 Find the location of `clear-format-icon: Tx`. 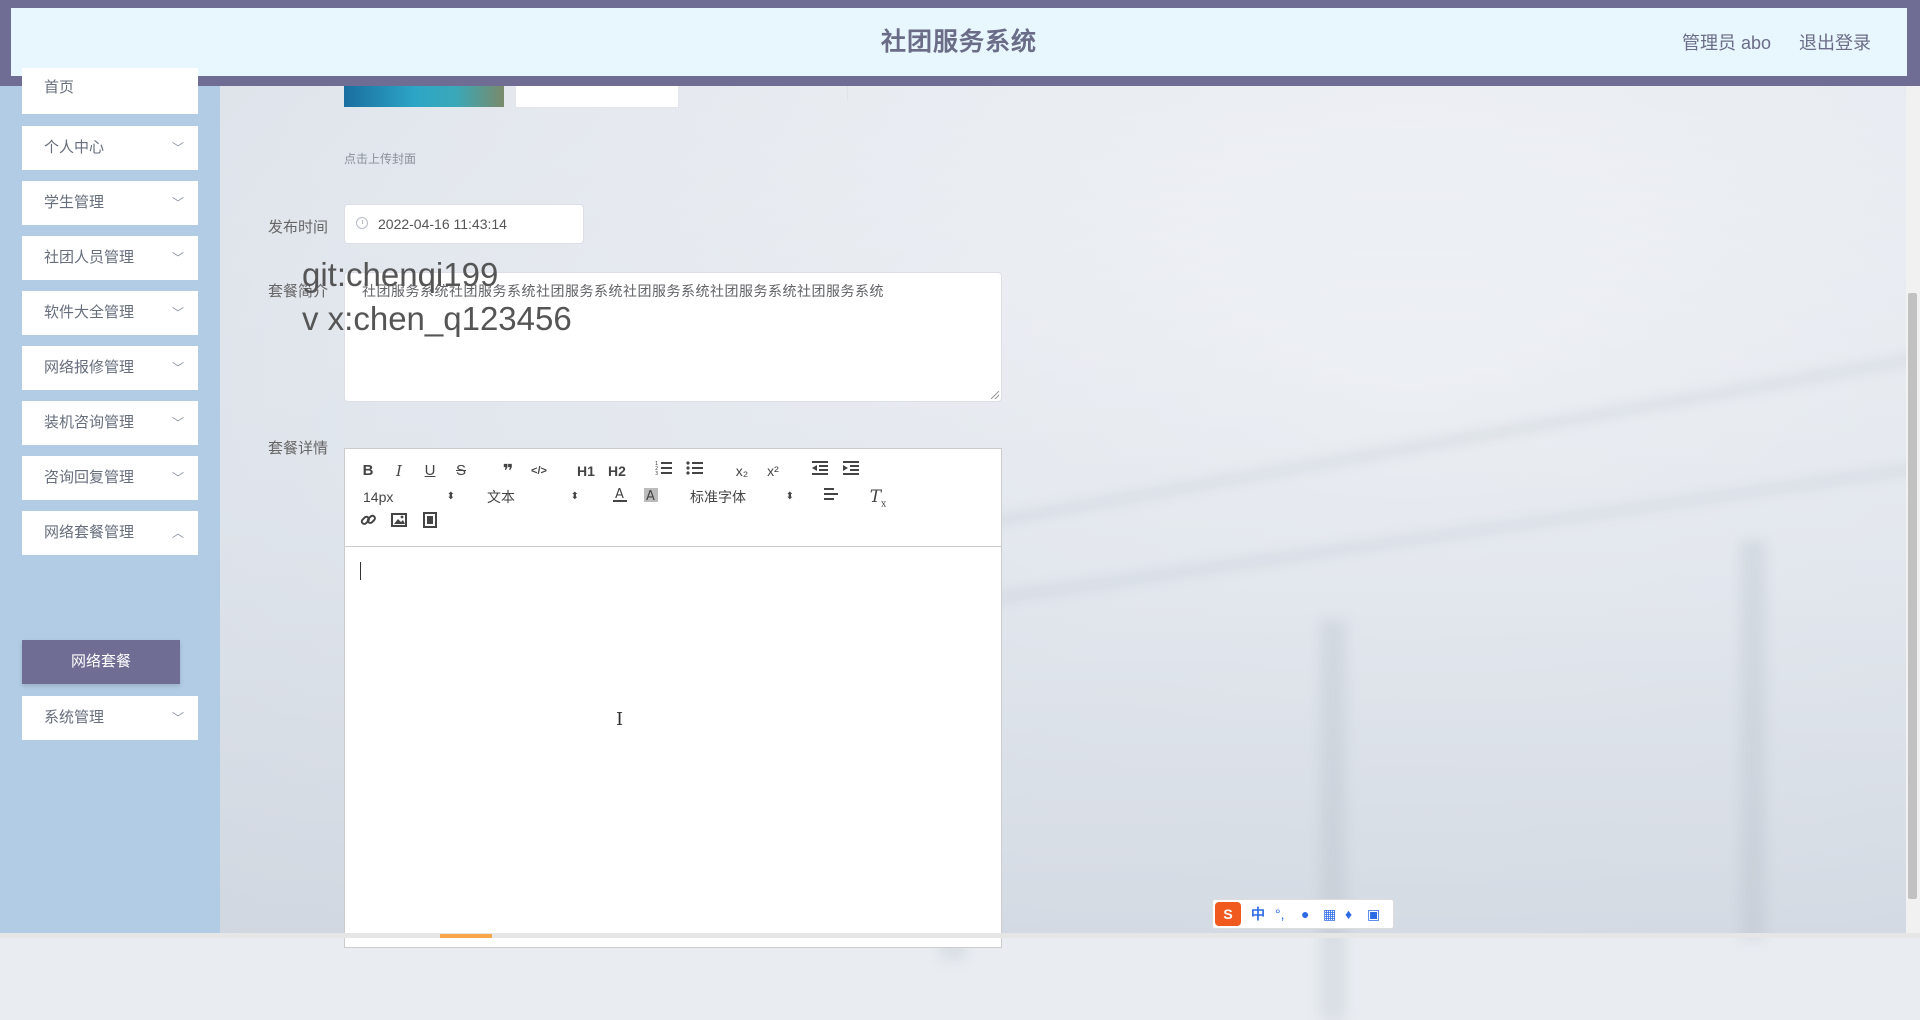

clear-format-icon: Tx is located at coordinates (878, 498).